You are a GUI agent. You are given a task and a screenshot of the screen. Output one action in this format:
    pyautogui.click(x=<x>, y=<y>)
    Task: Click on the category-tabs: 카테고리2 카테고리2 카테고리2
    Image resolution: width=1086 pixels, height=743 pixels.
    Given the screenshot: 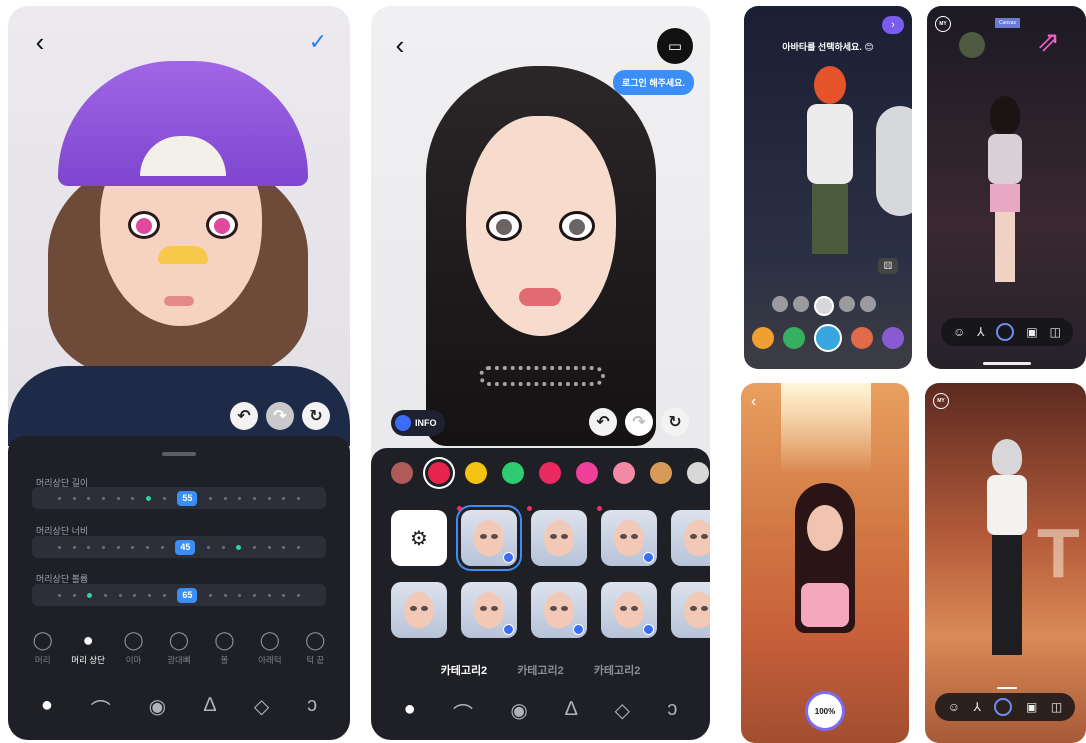 What is the action you would take?
    pyautogui.click(x=540, y=670)
    